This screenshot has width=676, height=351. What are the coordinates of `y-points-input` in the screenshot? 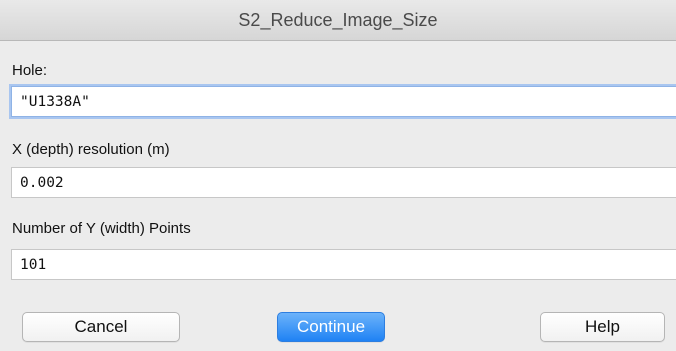 It's located at (343, 264).